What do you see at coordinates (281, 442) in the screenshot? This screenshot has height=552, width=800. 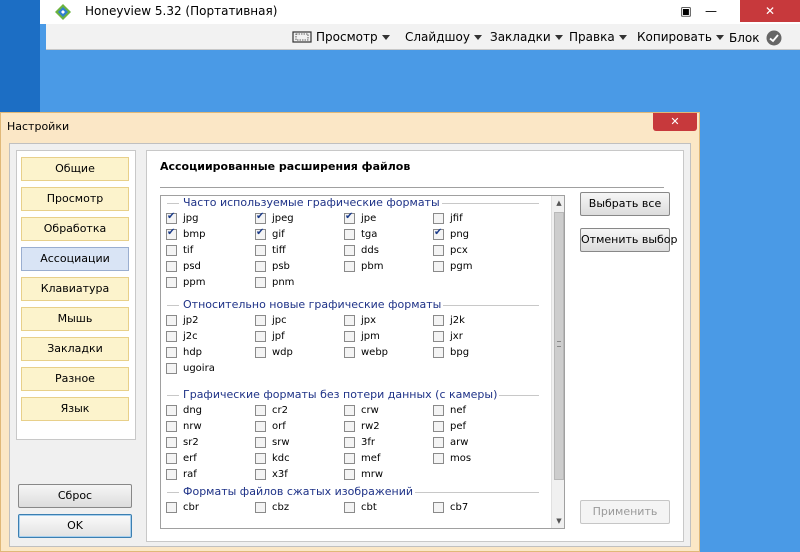 I see `checkbox-label: srw` at bounding box center [281, 442].